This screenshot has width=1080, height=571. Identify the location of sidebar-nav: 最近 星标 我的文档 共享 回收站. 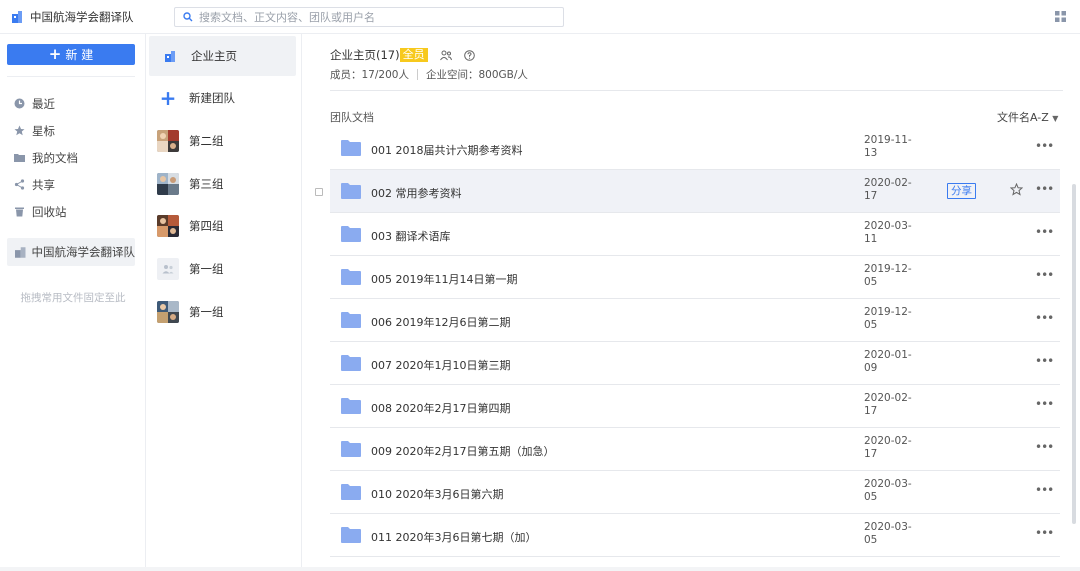
(73, 157).